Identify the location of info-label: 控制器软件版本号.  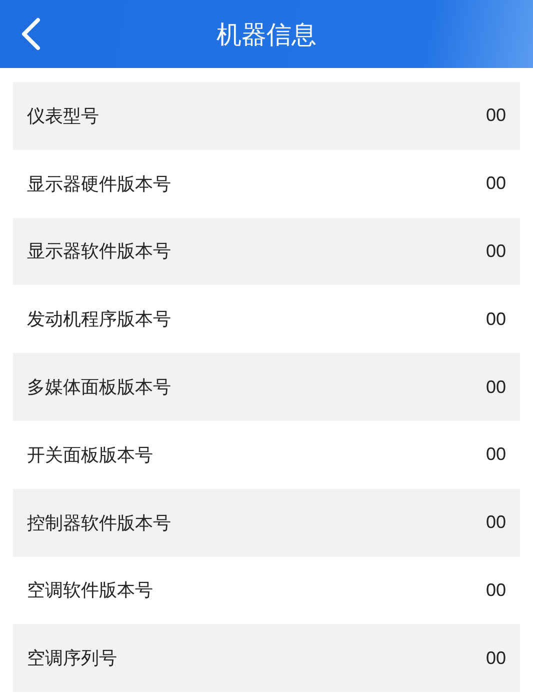
(99, 523).